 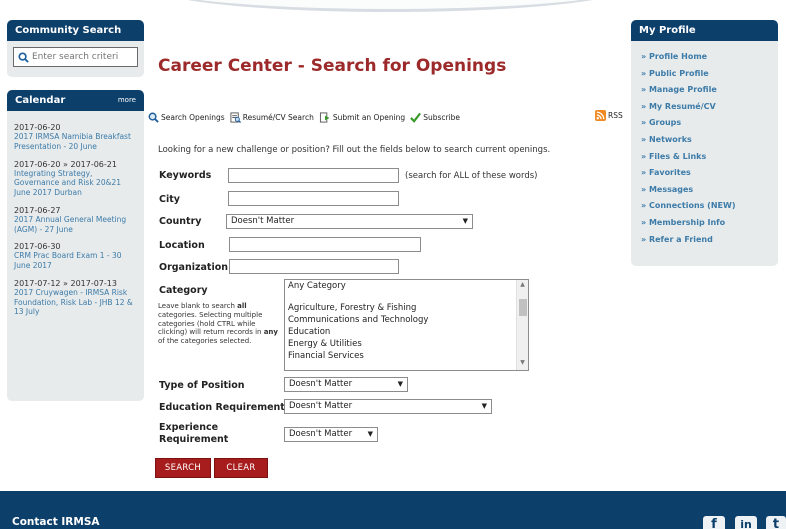 What do you see at coordinates (332, 66) in the screenshot?
I see `page-title: Career Center - Search for Openings` at bounding box center [332, 66].